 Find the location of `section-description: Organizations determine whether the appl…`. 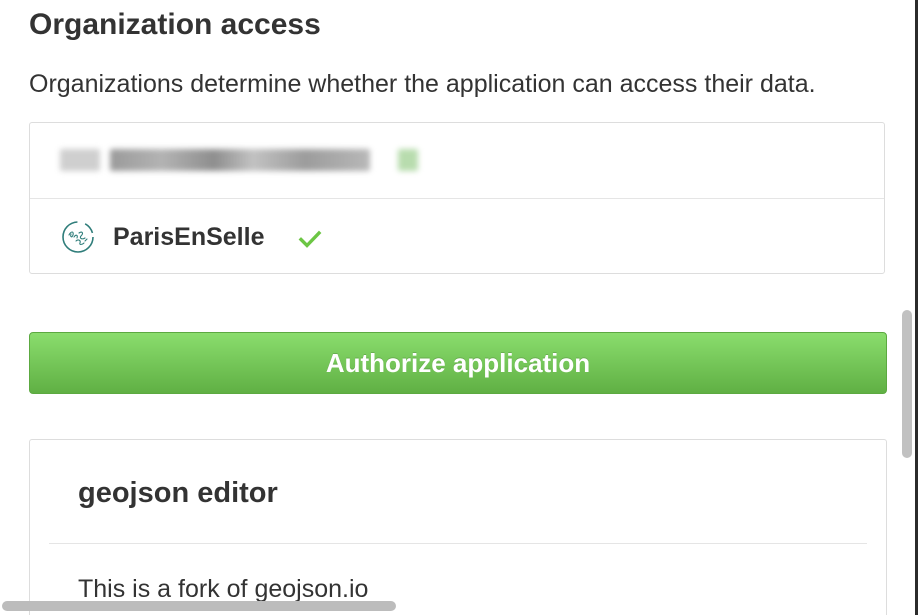

section-description: Organizations determine whether the appl… is located at coordinates (422, 84).